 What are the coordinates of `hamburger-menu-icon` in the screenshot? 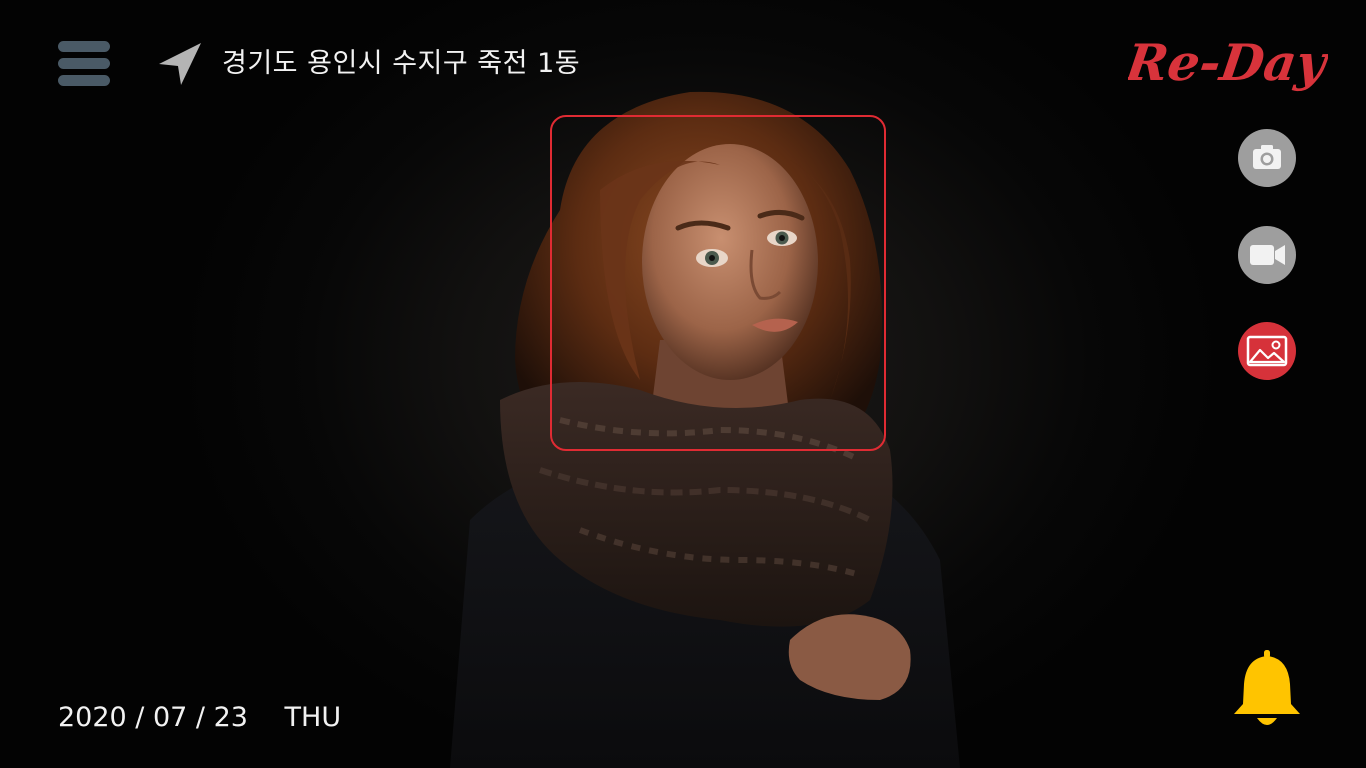 It's located at (84, 46).